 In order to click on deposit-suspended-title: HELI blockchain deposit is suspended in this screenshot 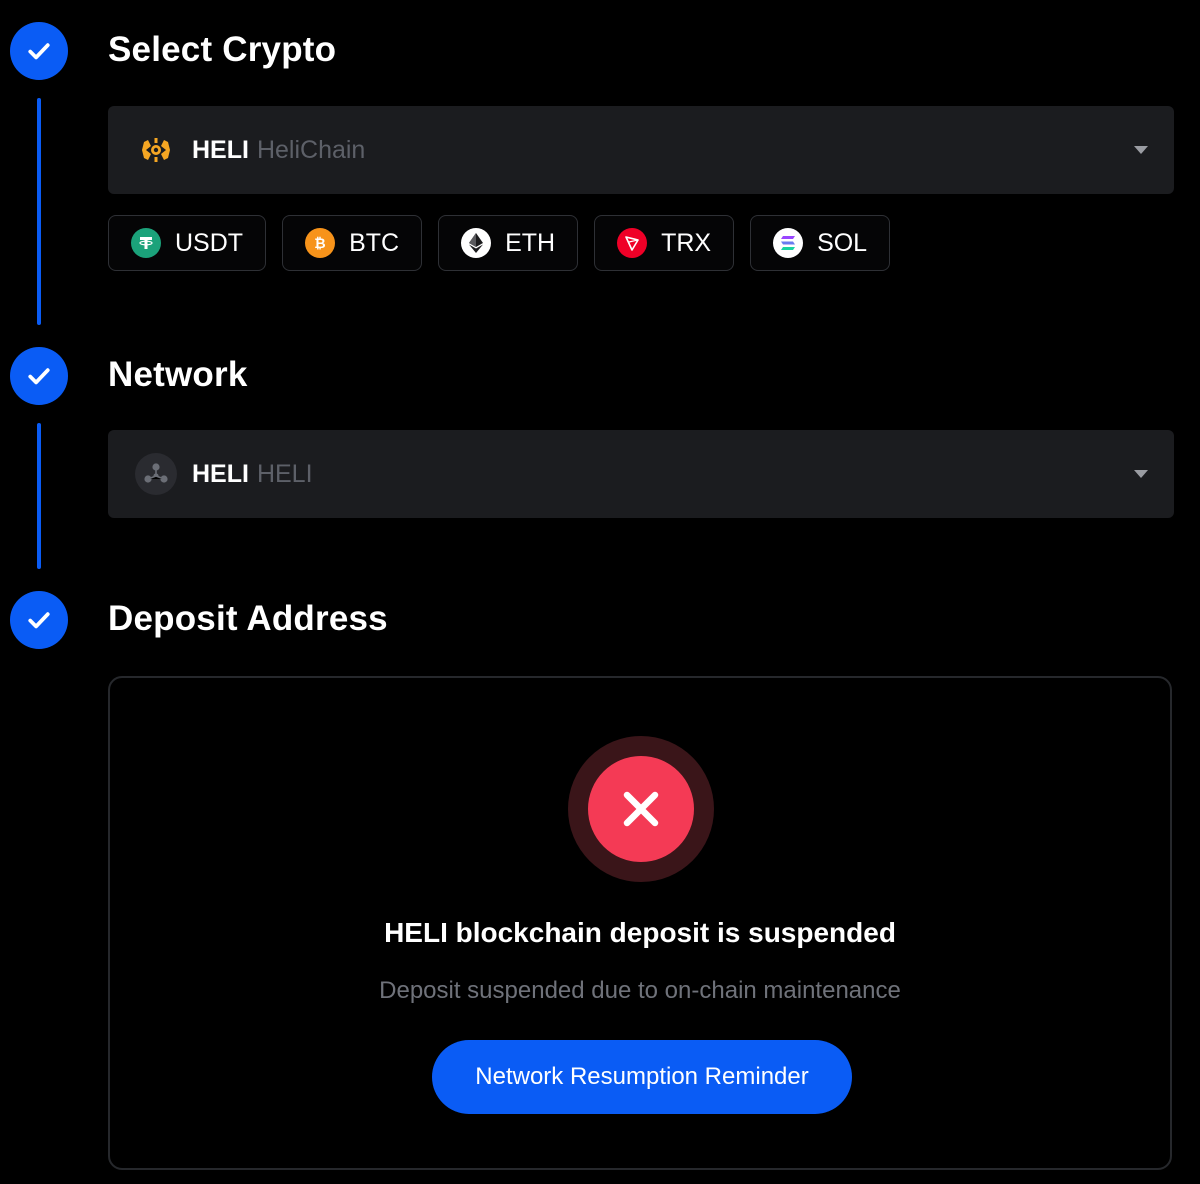, I will do `click(640, 932)`.